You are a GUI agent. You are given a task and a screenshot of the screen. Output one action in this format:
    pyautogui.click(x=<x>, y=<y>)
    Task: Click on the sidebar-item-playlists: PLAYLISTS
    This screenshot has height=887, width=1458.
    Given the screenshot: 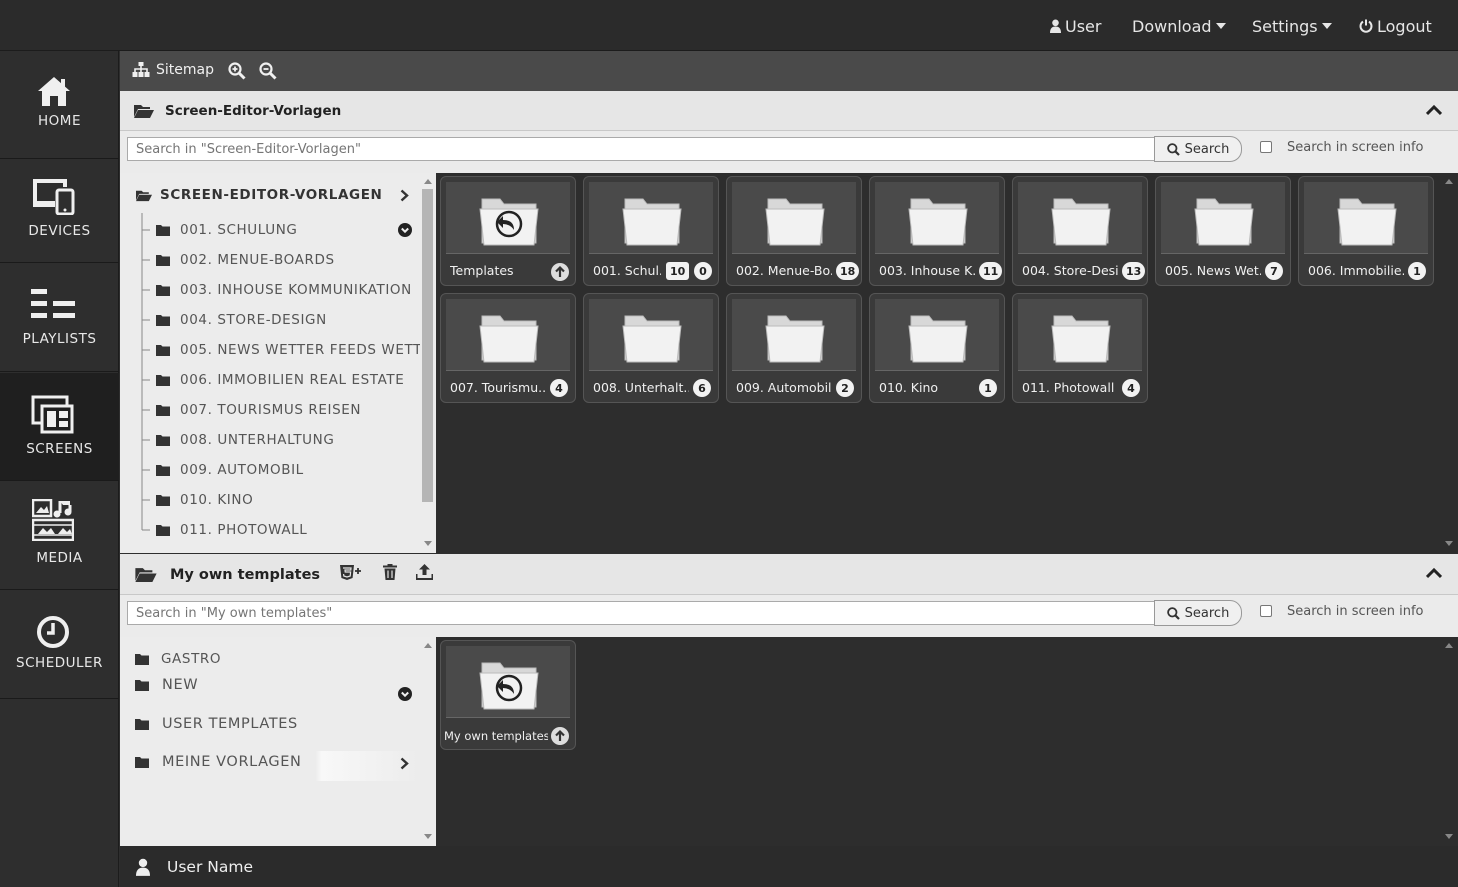 What is the action you would take?
    pyautogui.click(x=59, y=318)
    